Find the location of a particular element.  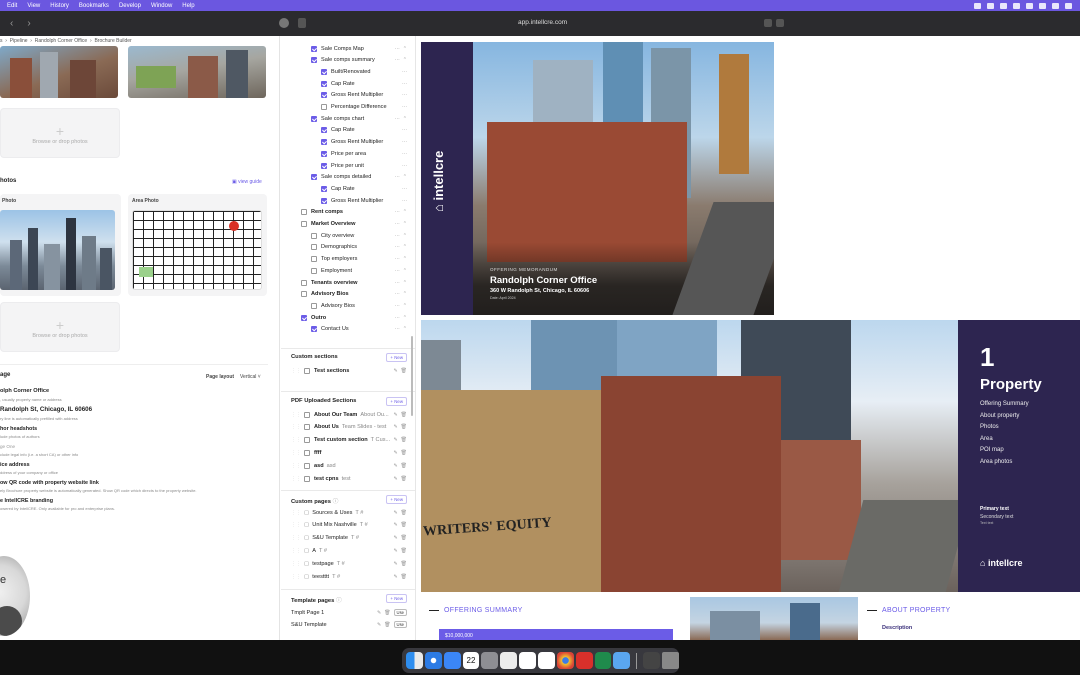

section-row: Price per area is located at coordinates (343, 153).